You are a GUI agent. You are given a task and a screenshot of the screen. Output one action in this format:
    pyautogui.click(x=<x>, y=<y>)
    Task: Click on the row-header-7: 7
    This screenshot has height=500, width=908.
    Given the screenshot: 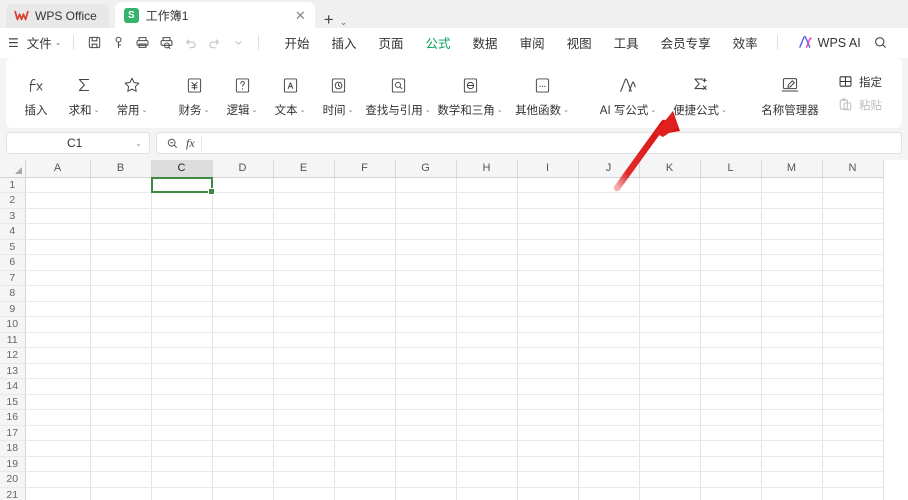 What is the action you would take?
    pyautogui.click(x=13, y=278)
    